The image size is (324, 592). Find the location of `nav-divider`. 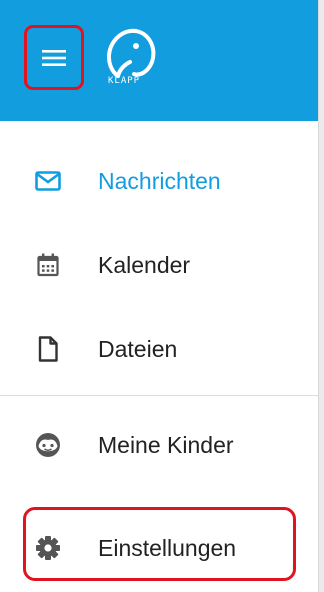

nav-divider is located at coordinates (159, 395).